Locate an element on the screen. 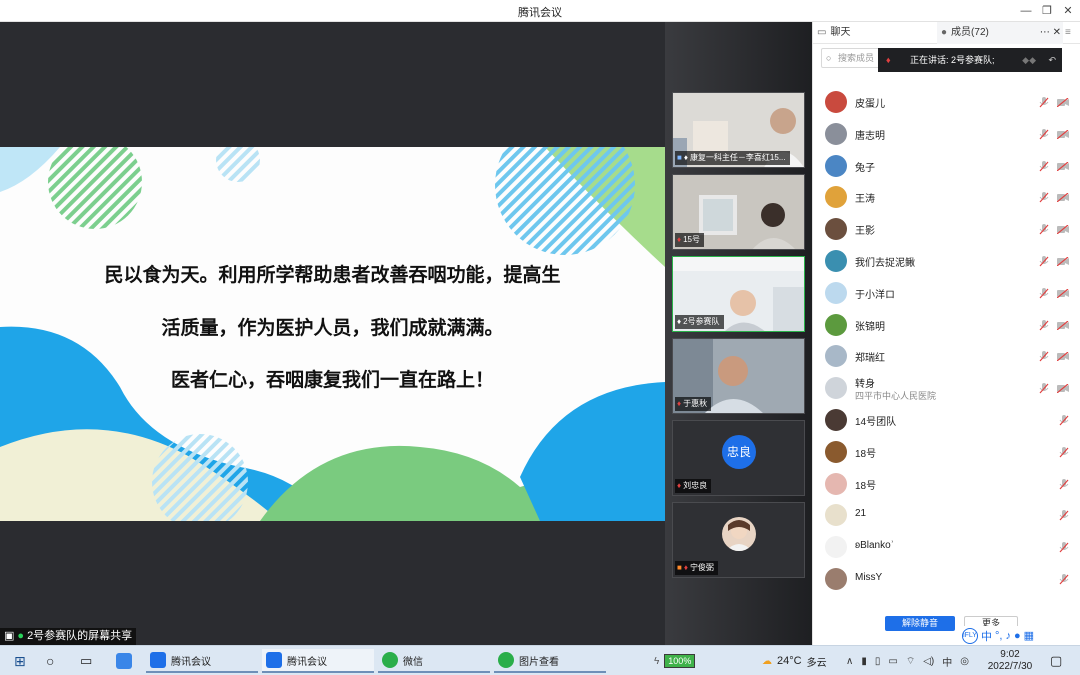 This screenshot has width=1080, height=675. windows-start-icon: ⊞ is located at coordinates (18, 661).